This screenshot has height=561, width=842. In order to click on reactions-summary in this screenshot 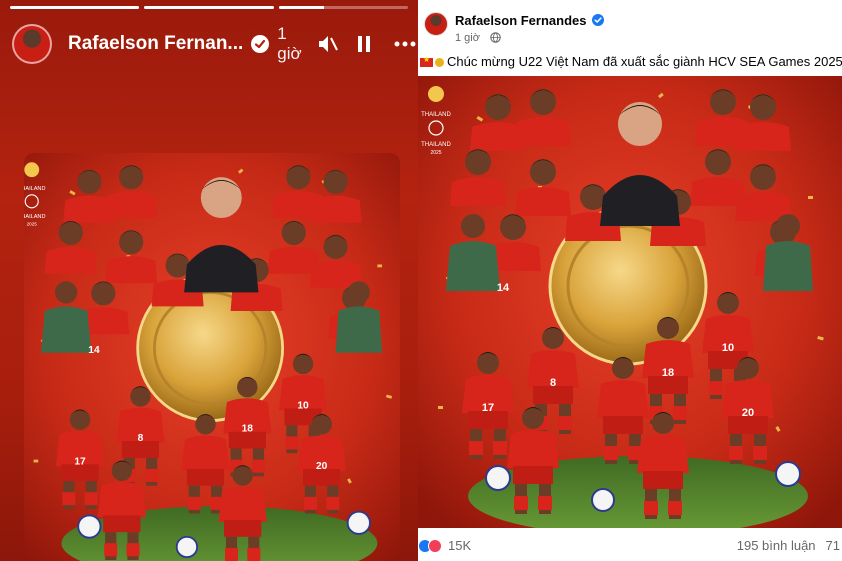, I will do `click(430, 545)`.